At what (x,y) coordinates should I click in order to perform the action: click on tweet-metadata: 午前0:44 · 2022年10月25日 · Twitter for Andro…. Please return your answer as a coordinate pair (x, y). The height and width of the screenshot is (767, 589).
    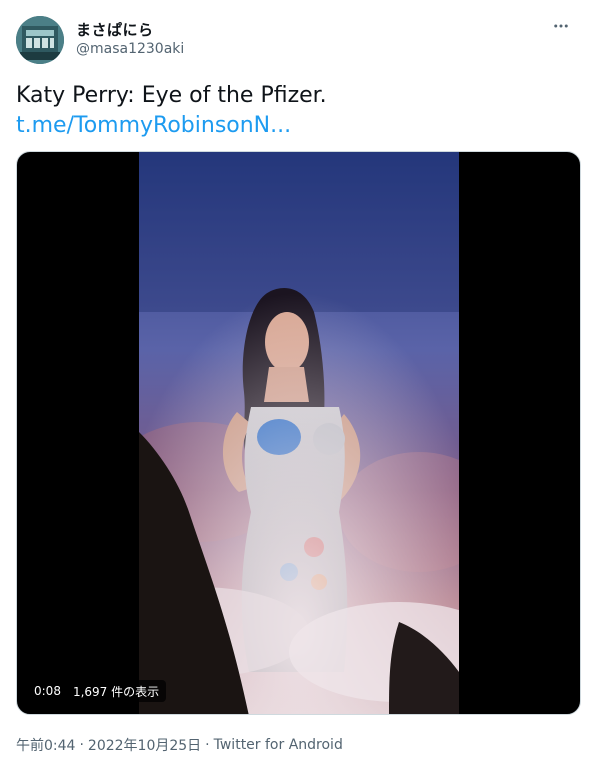
    Looking at the image, I should click on (179, 745).